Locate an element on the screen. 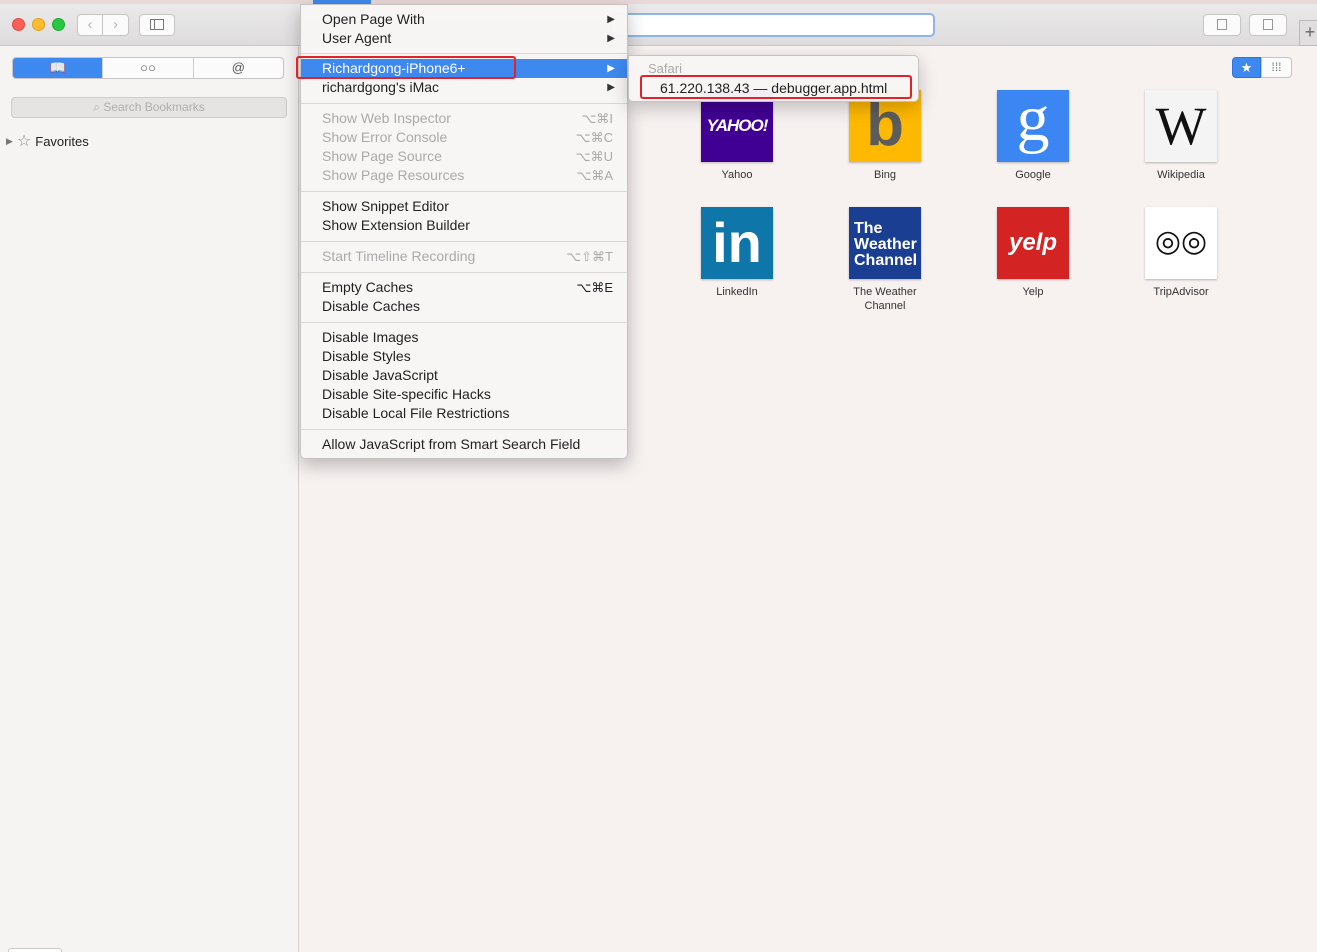  favorites-label: Favorites is located at coordinates (62, 141).